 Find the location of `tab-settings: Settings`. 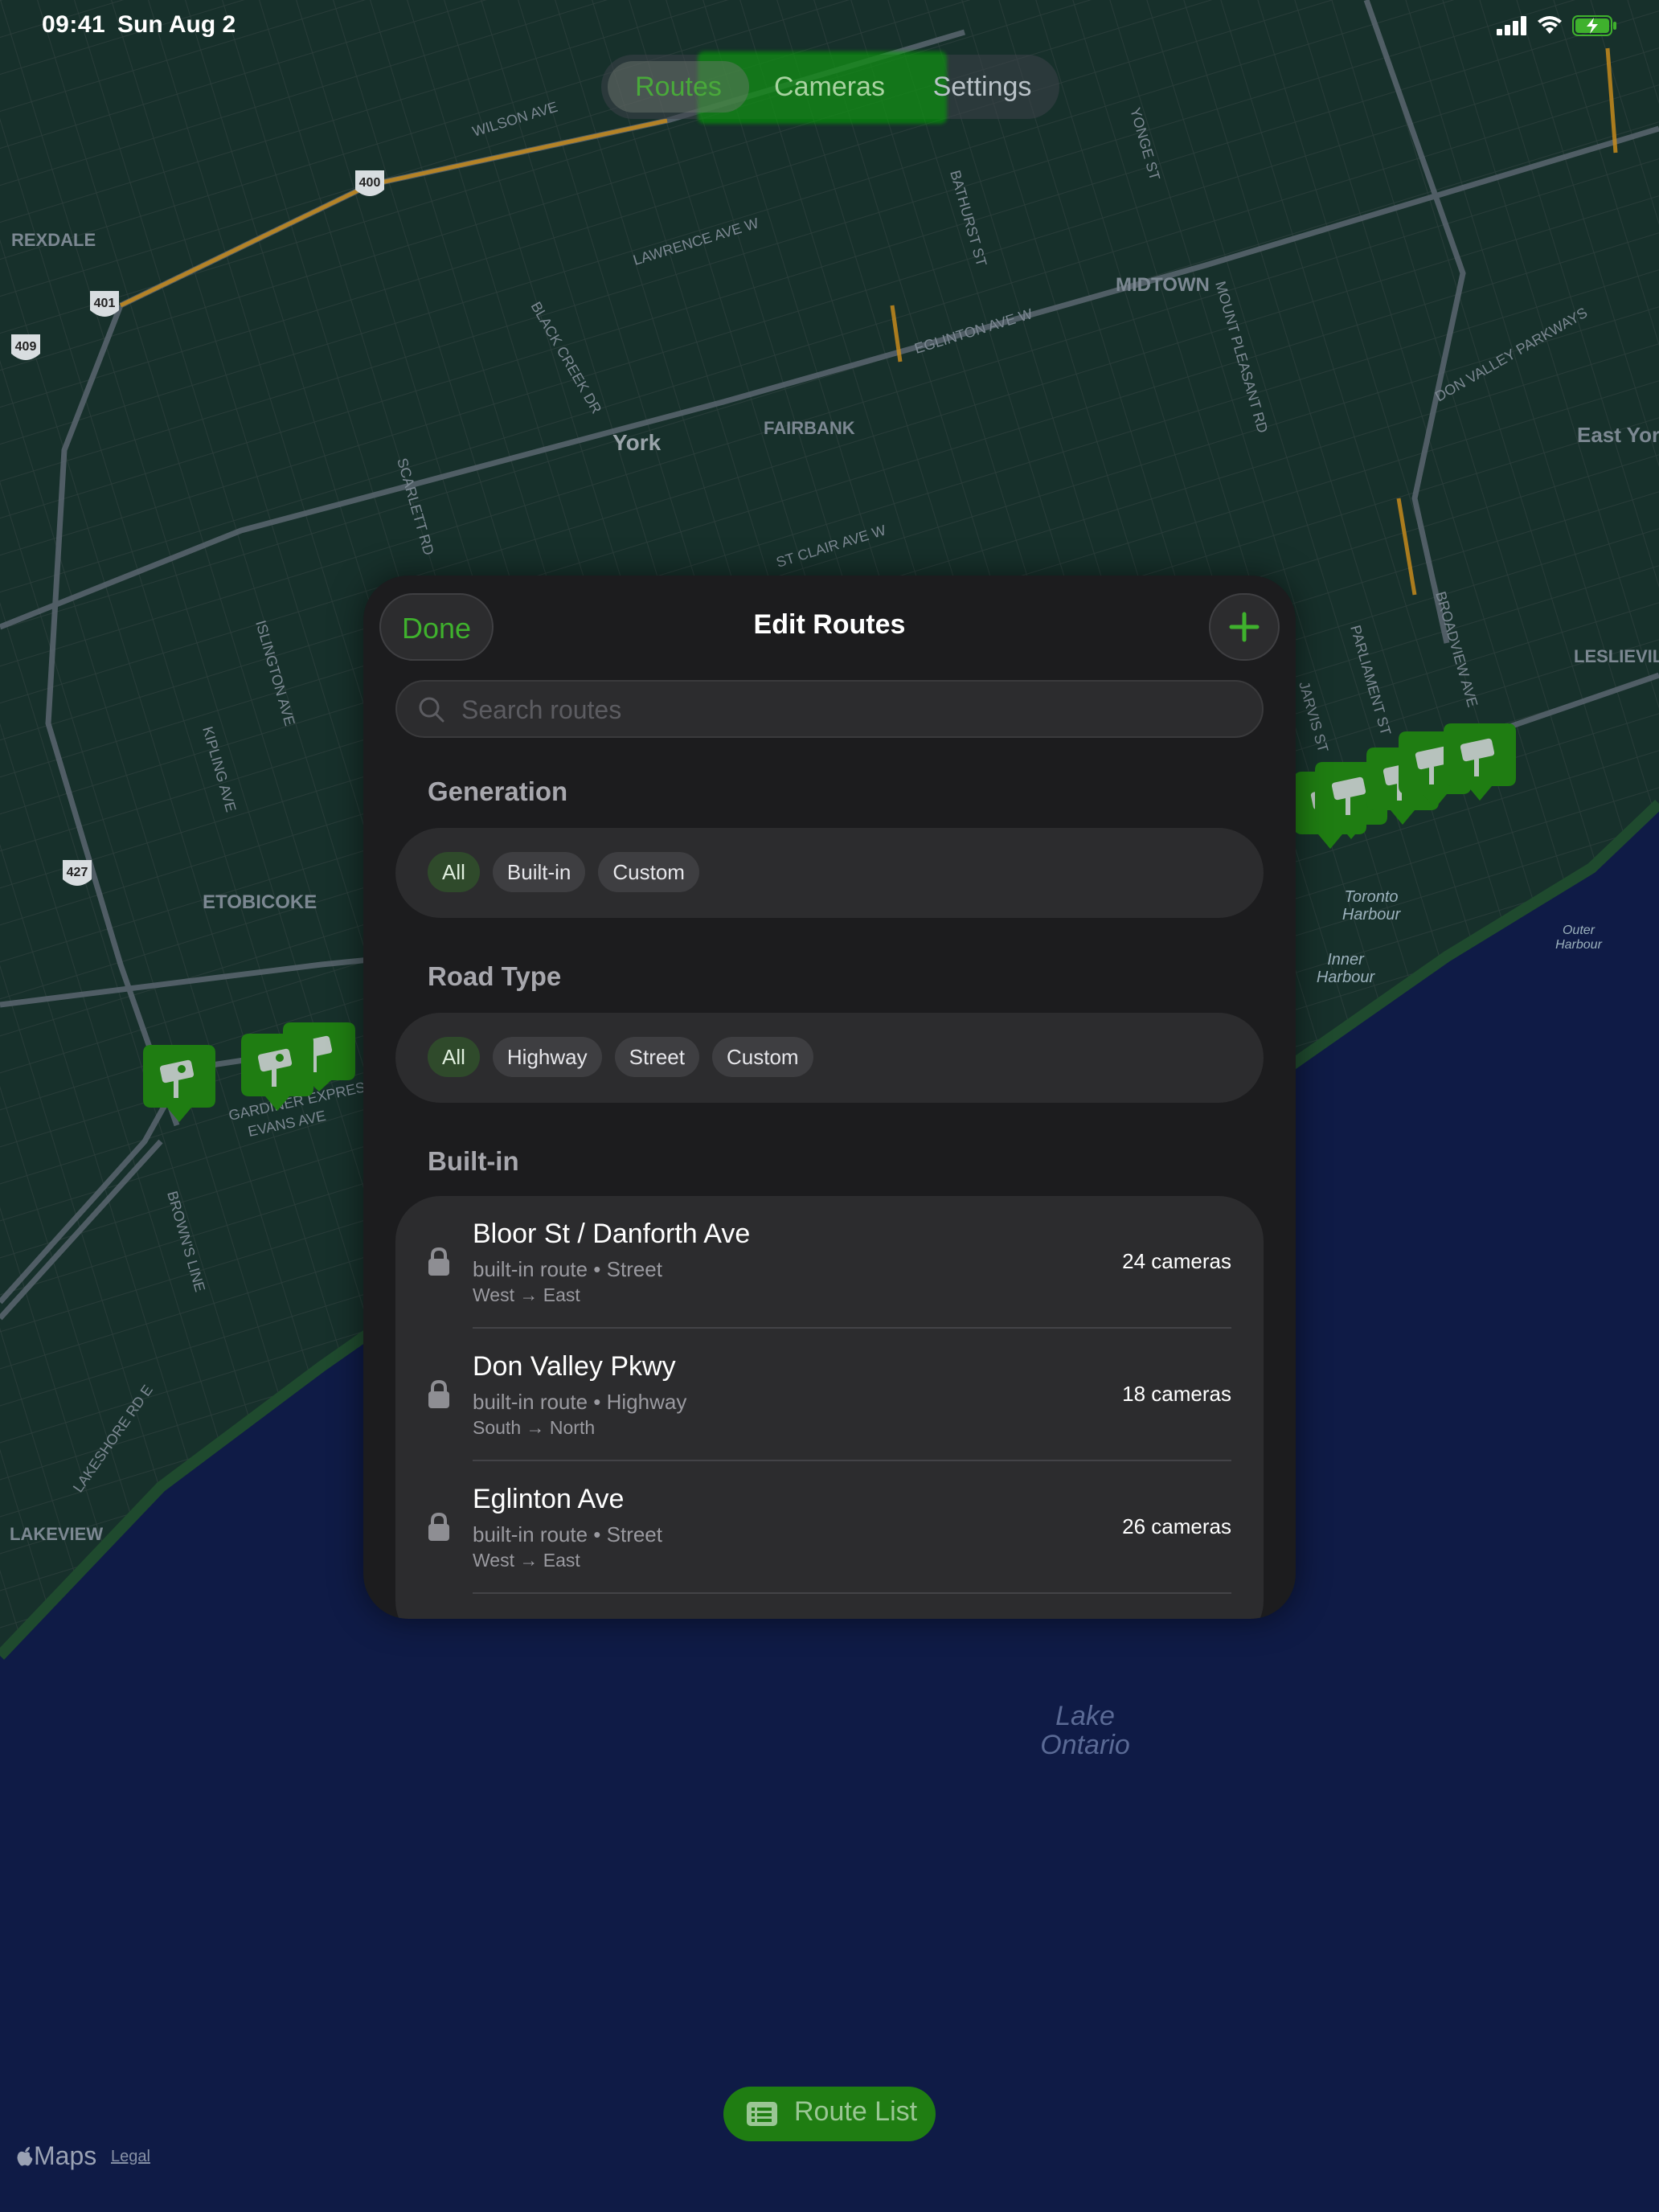

tab-settings: Settings is located at coordinates (982, 87).